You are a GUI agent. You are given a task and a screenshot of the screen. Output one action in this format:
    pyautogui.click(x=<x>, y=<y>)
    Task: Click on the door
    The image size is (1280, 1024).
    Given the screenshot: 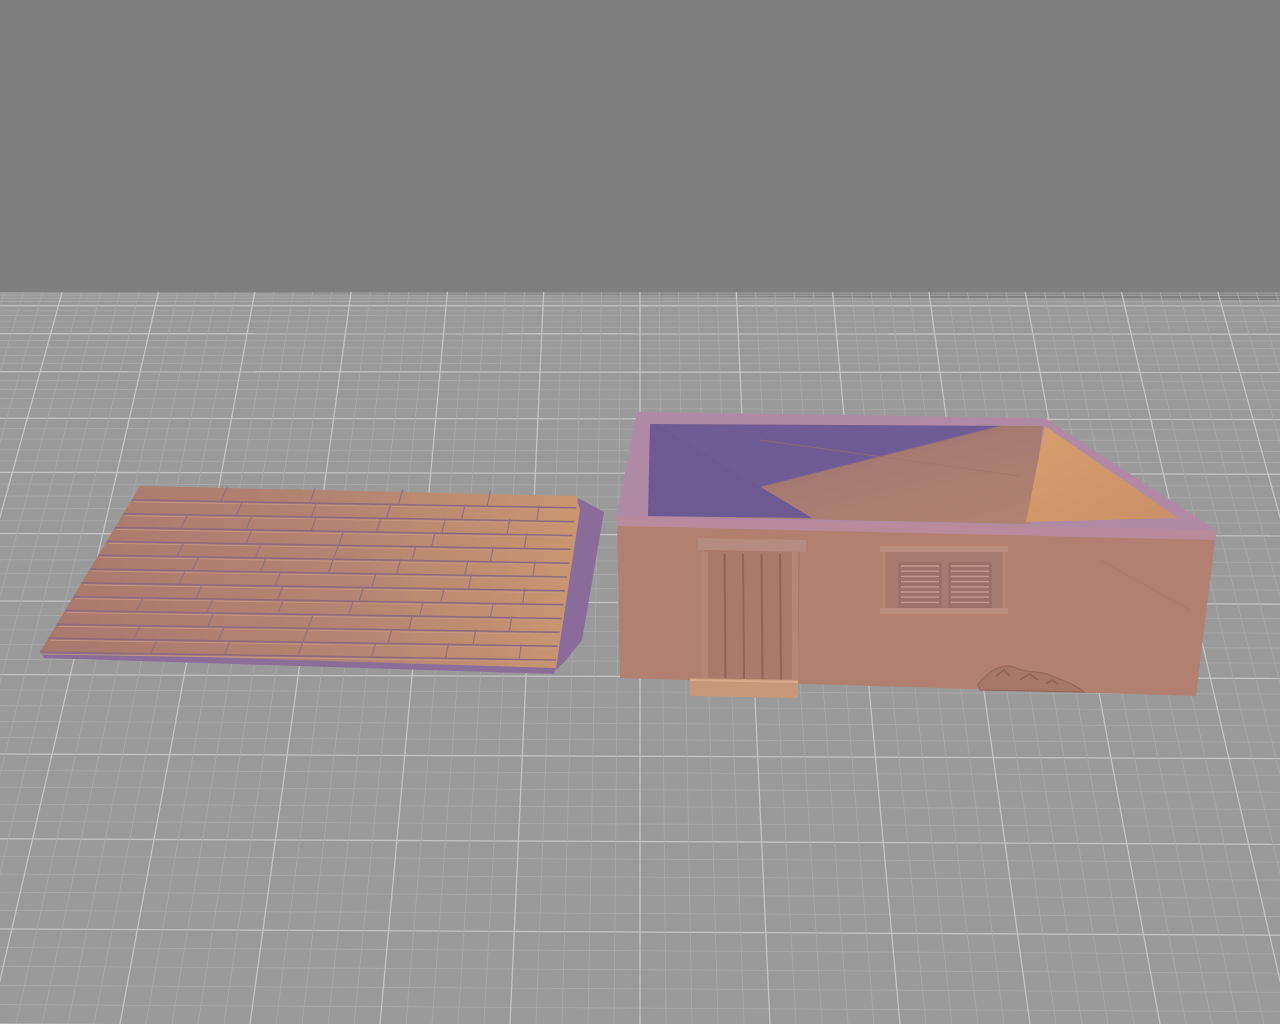 What is the action you would take?
    pyautogui.click(x=747, y=618)
    